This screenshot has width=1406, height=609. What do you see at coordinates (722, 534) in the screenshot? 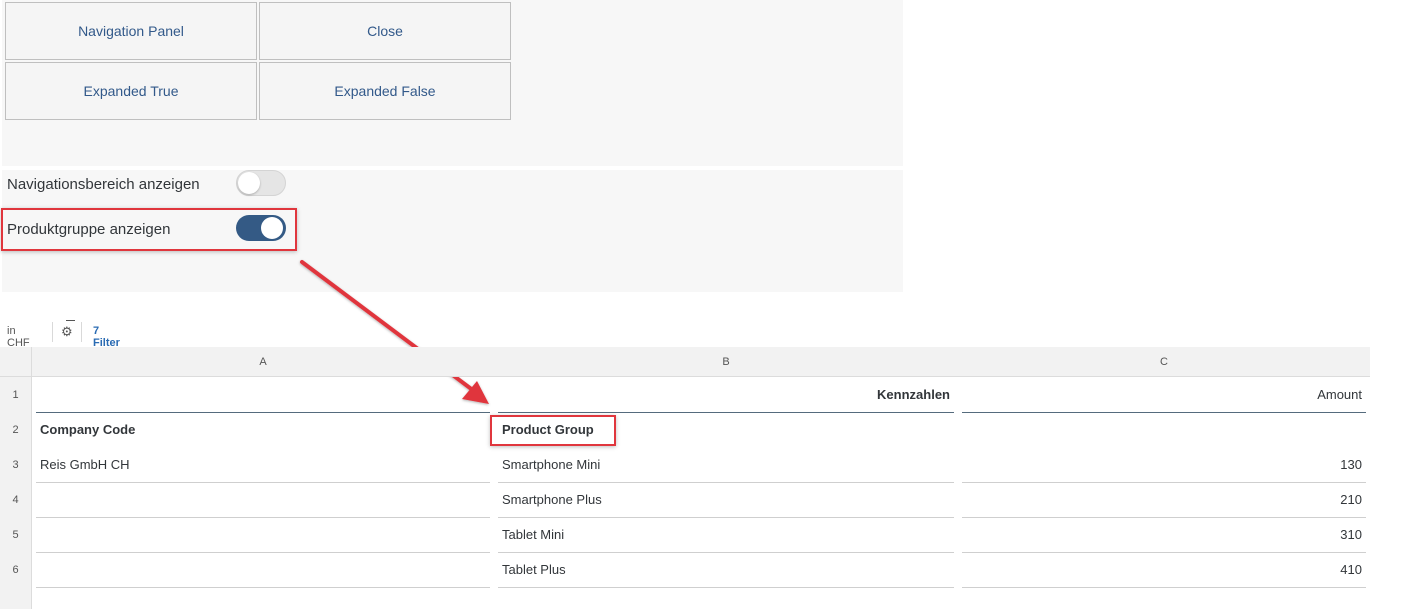
I see `product-cell: Tablet Mini` at bounding box center [722, 534].